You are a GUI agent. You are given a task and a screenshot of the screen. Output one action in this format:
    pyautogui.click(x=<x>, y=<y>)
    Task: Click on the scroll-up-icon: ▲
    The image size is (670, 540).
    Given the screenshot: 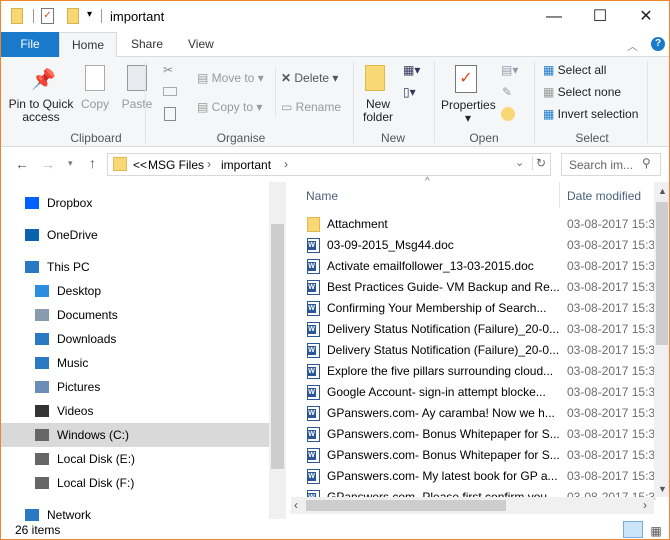 What is the action you would take?
    pyautogui.click(x=662, y=191)
    